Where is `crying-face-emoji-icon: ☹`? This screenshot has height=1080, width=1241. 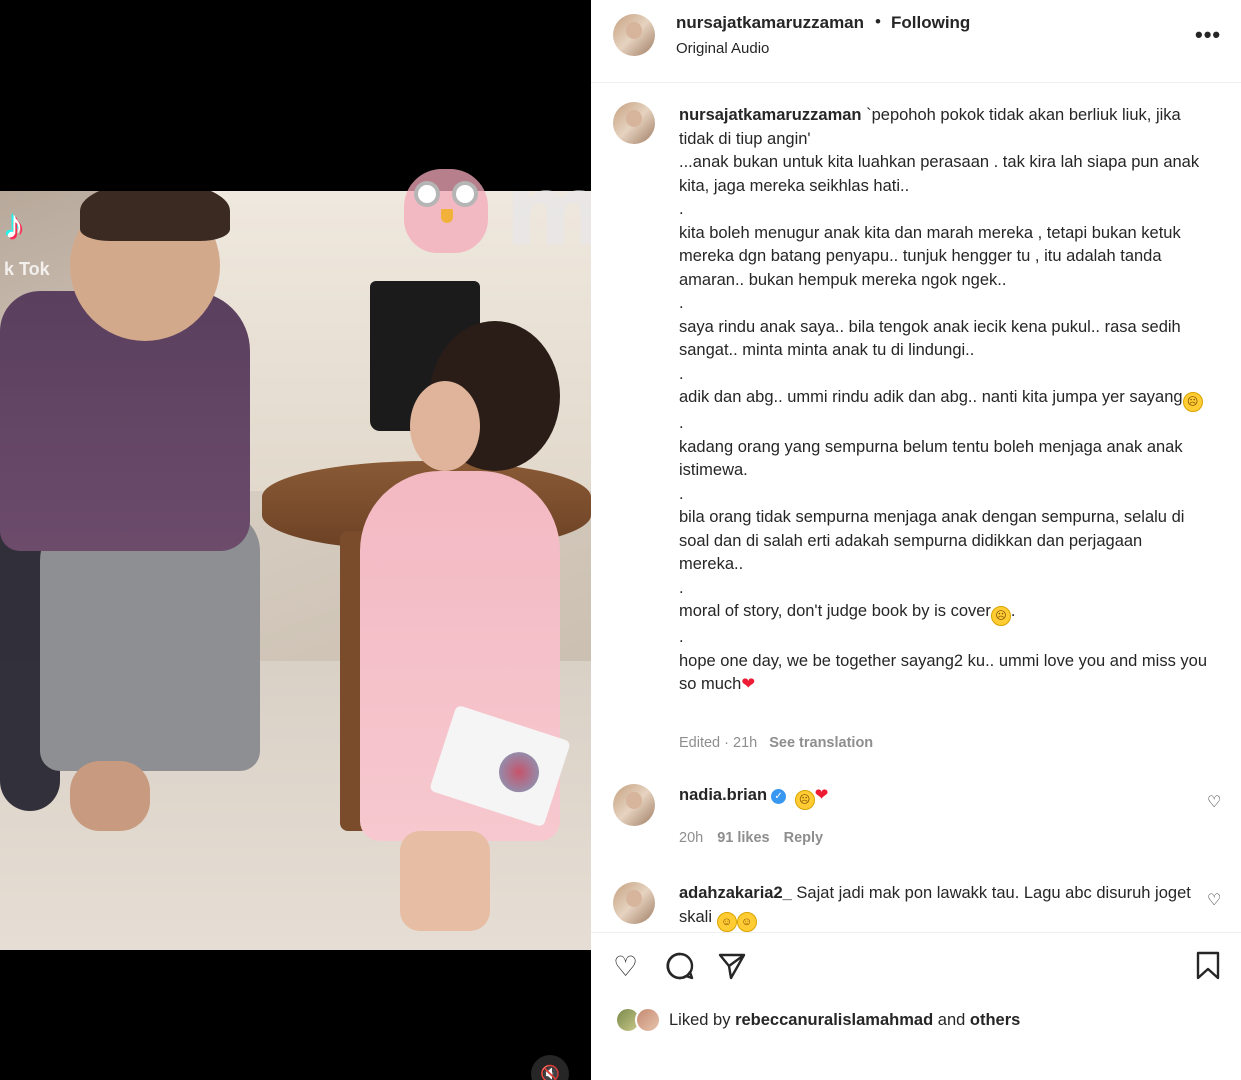 crying-face-emoji-icon: ☹ is located at coordinates (1000, 616).